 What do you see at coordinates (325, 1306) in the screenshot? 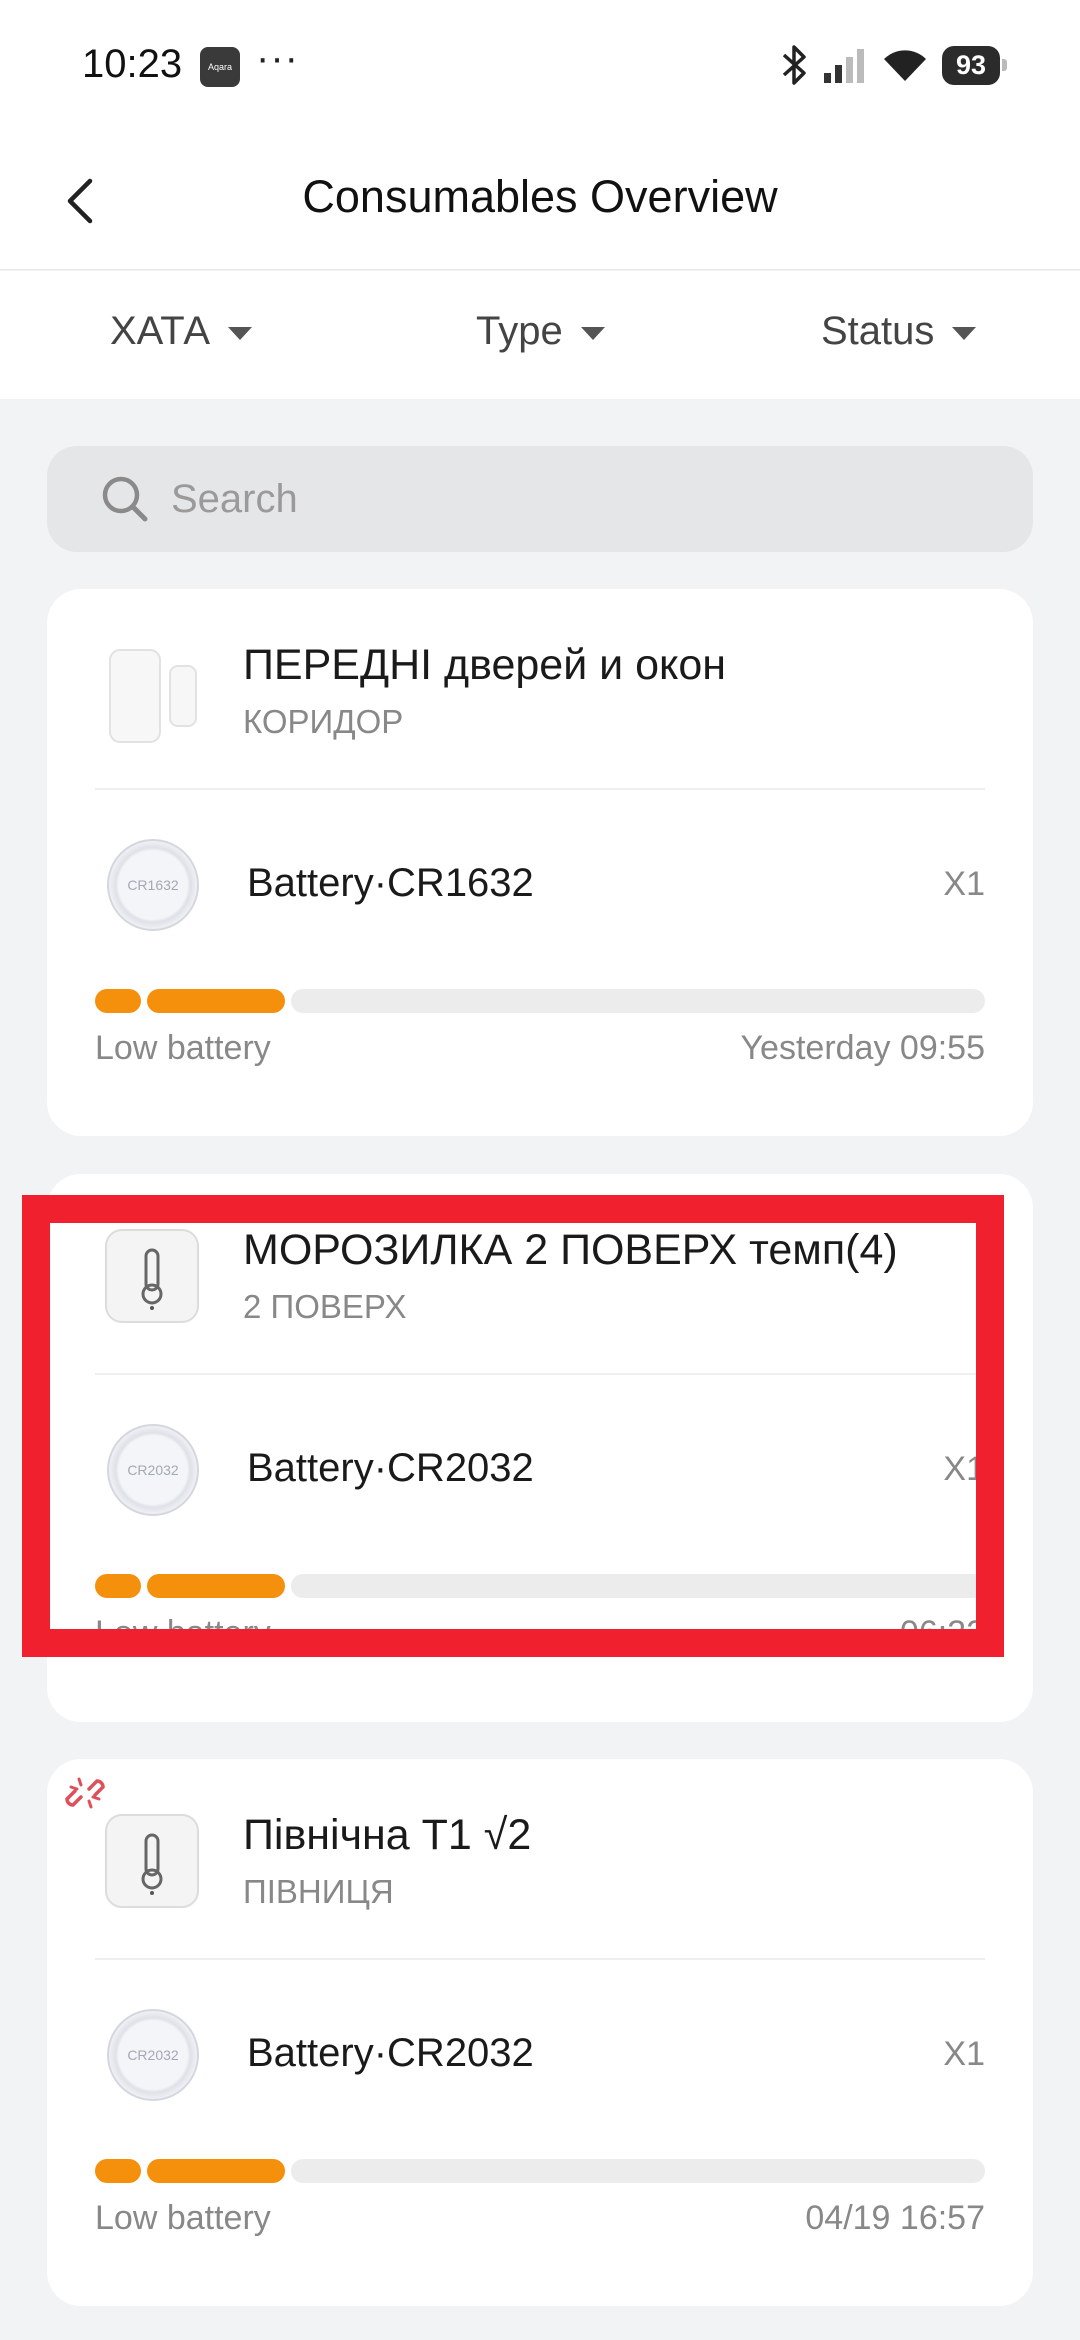
I see `device-room: 2 ПОВЕРХ` at bounding box center [325, 1306].